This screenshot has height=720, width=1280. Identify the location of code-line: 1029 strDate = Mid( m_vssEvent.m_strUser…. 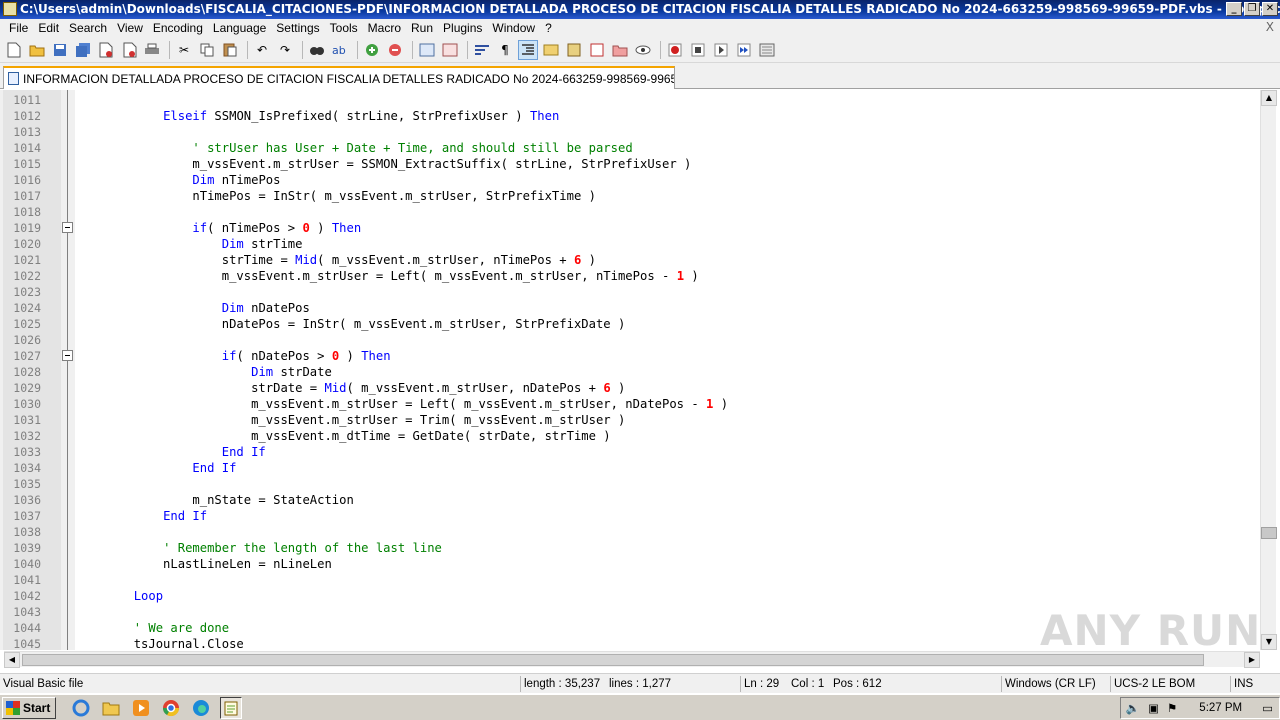
(629, 388).